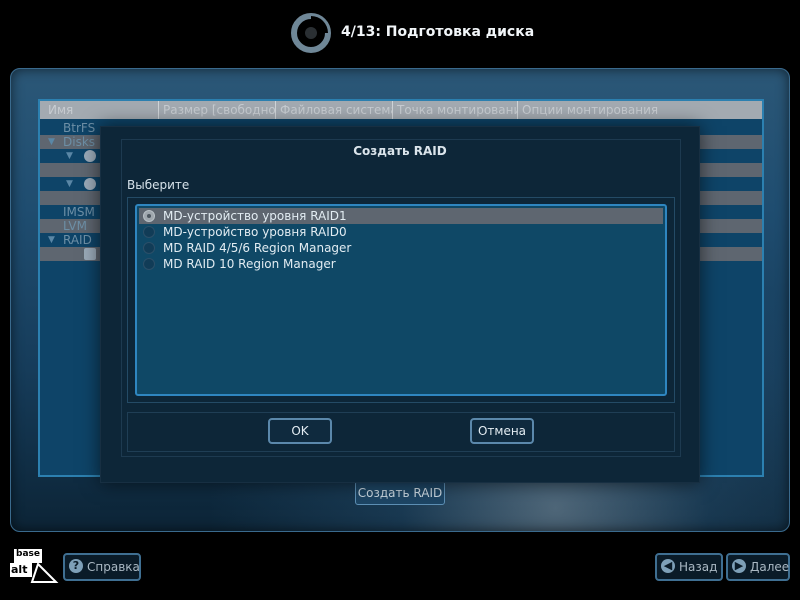 Image resolution: width=800 pixels, height=600 pixels. What do you see at coordinates (668, 566) in the screenshot?
I see `arrow-left-icon: ◀` at bounding box center [668, 566].